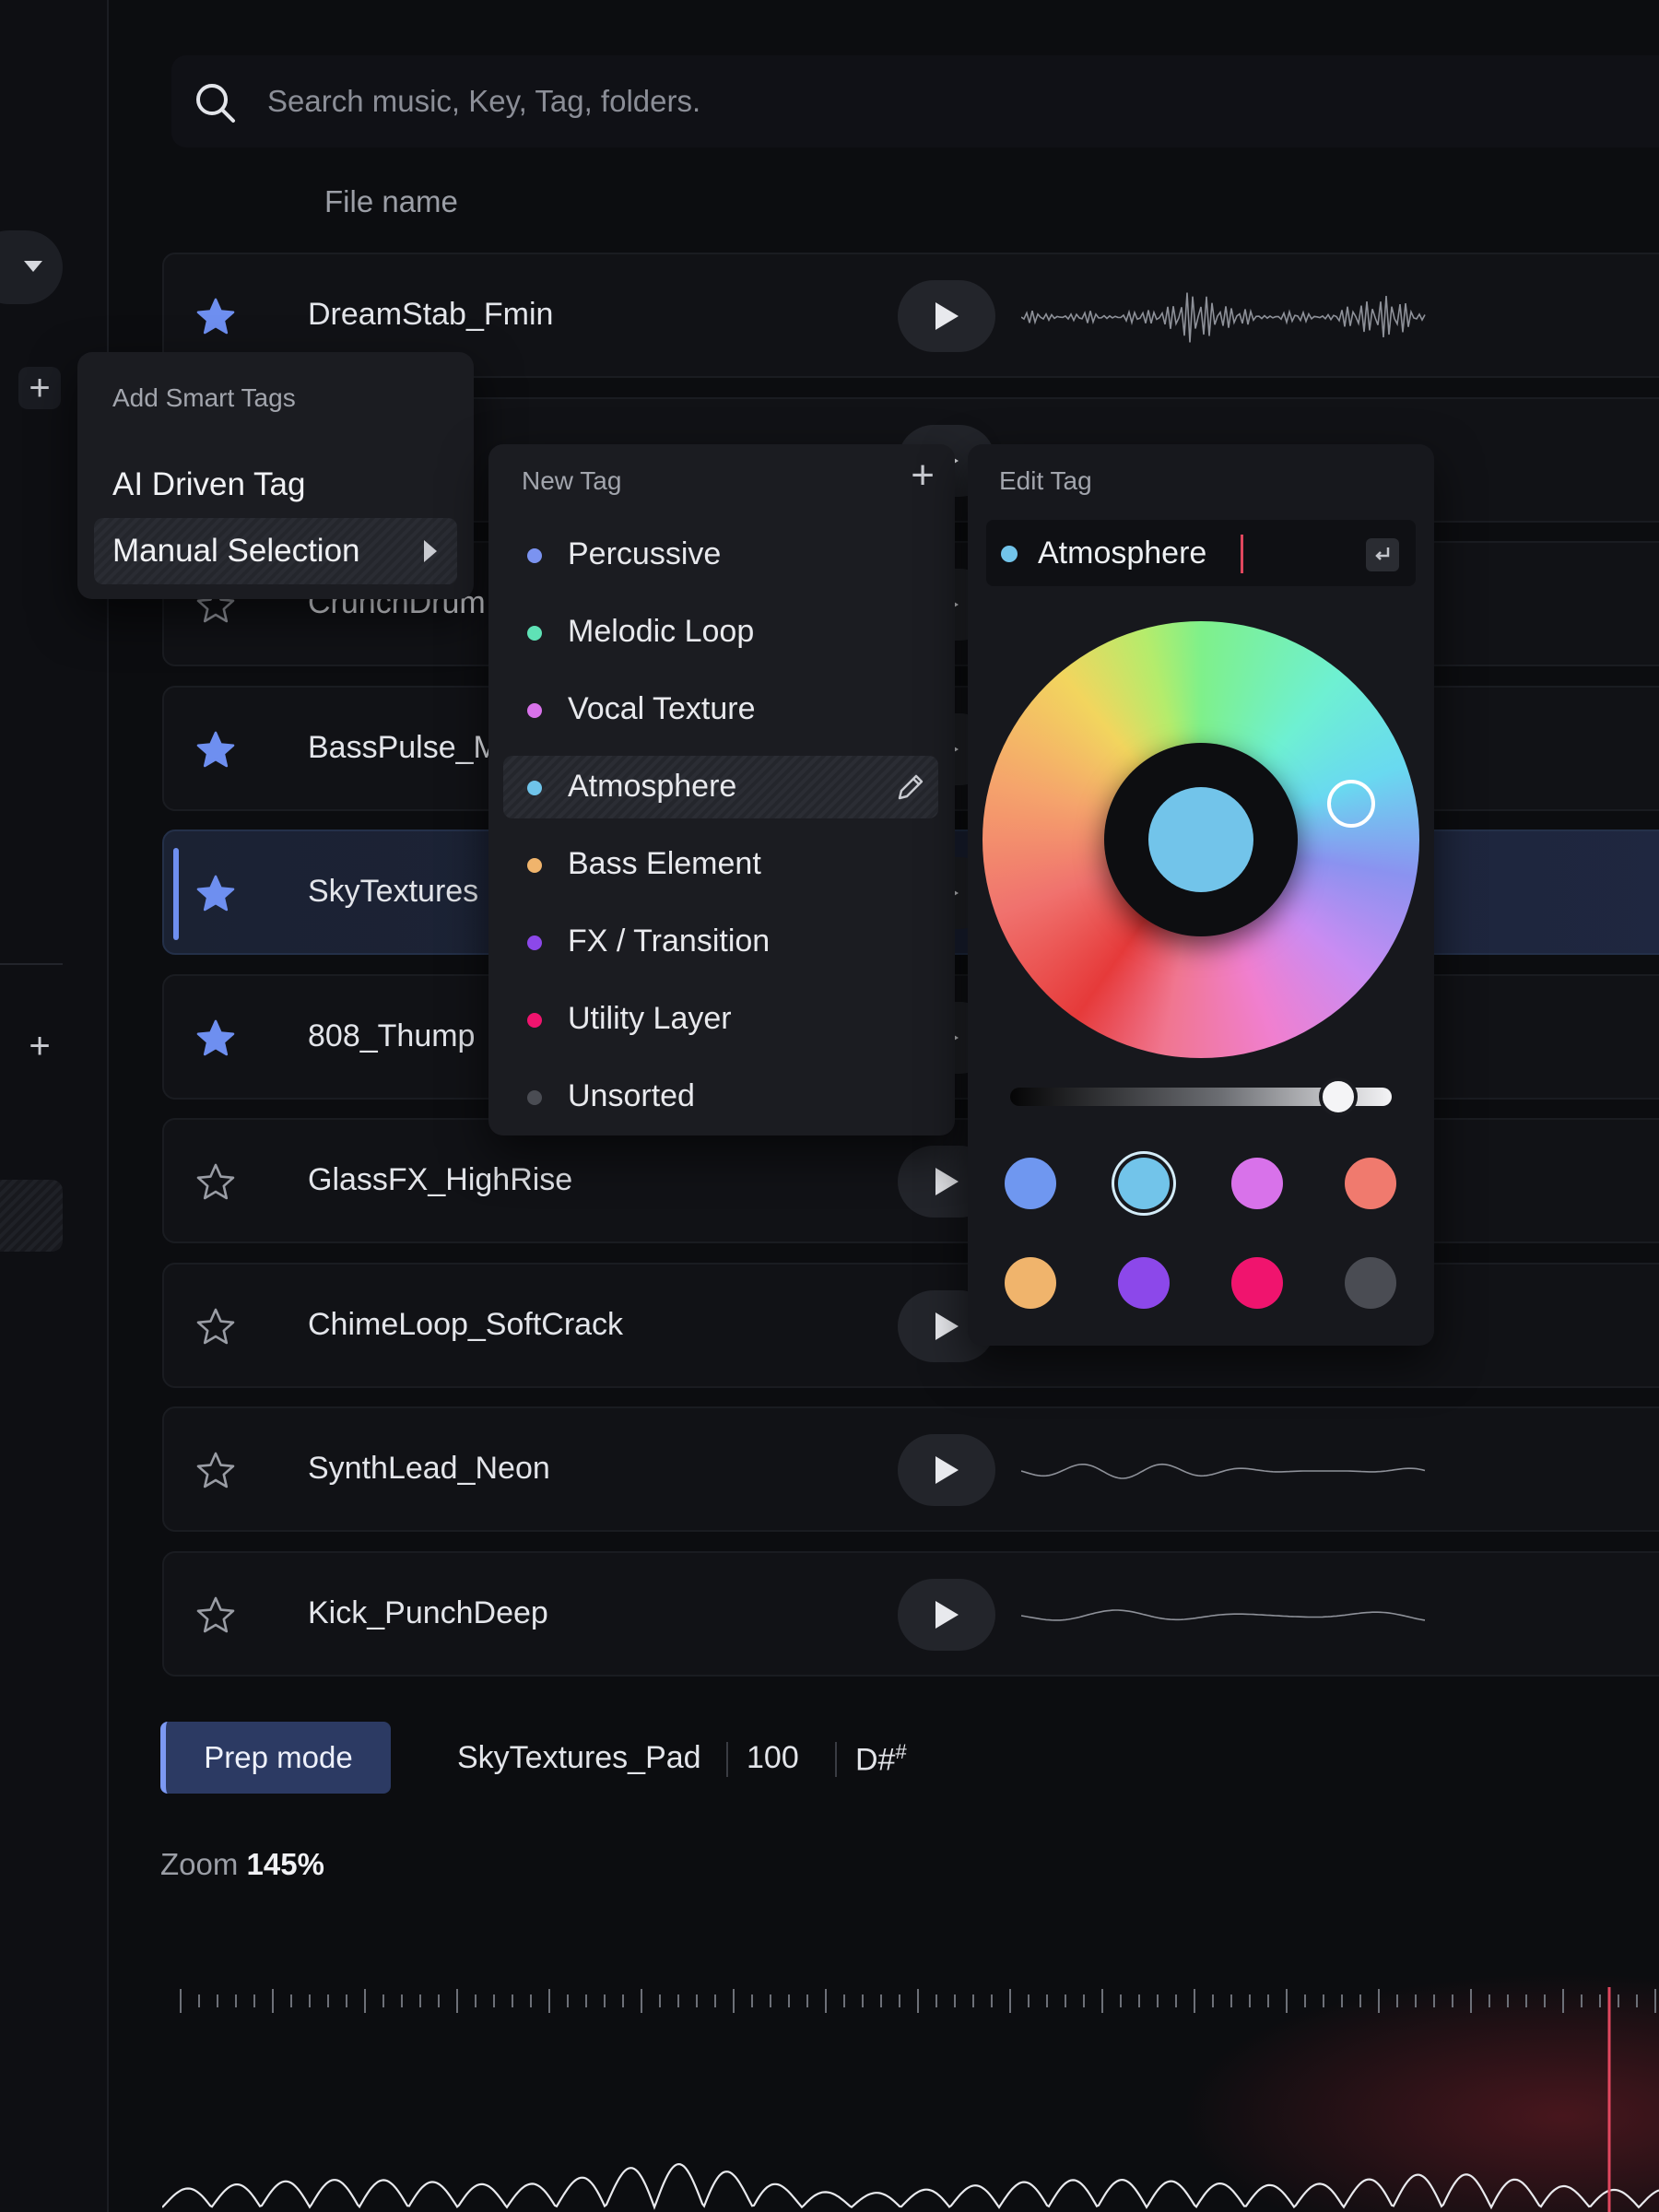  I want to click on selected-color-preview, so click(1200, 839).